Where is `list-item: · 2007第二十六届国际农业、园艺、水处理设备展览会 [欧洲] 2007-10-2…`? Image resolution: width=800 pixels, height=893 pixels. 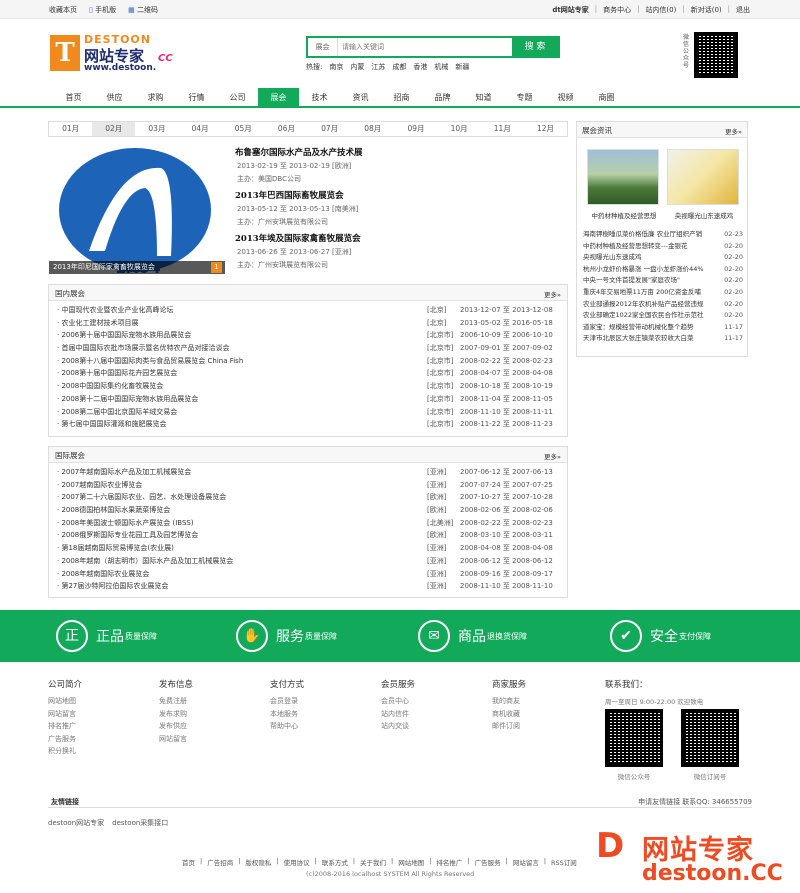 list-item: · 2007第二十六届国际农业、园艺、水处理设备展览会 [欧洲] 2007-10-2… is located at coordinates (308, 497).